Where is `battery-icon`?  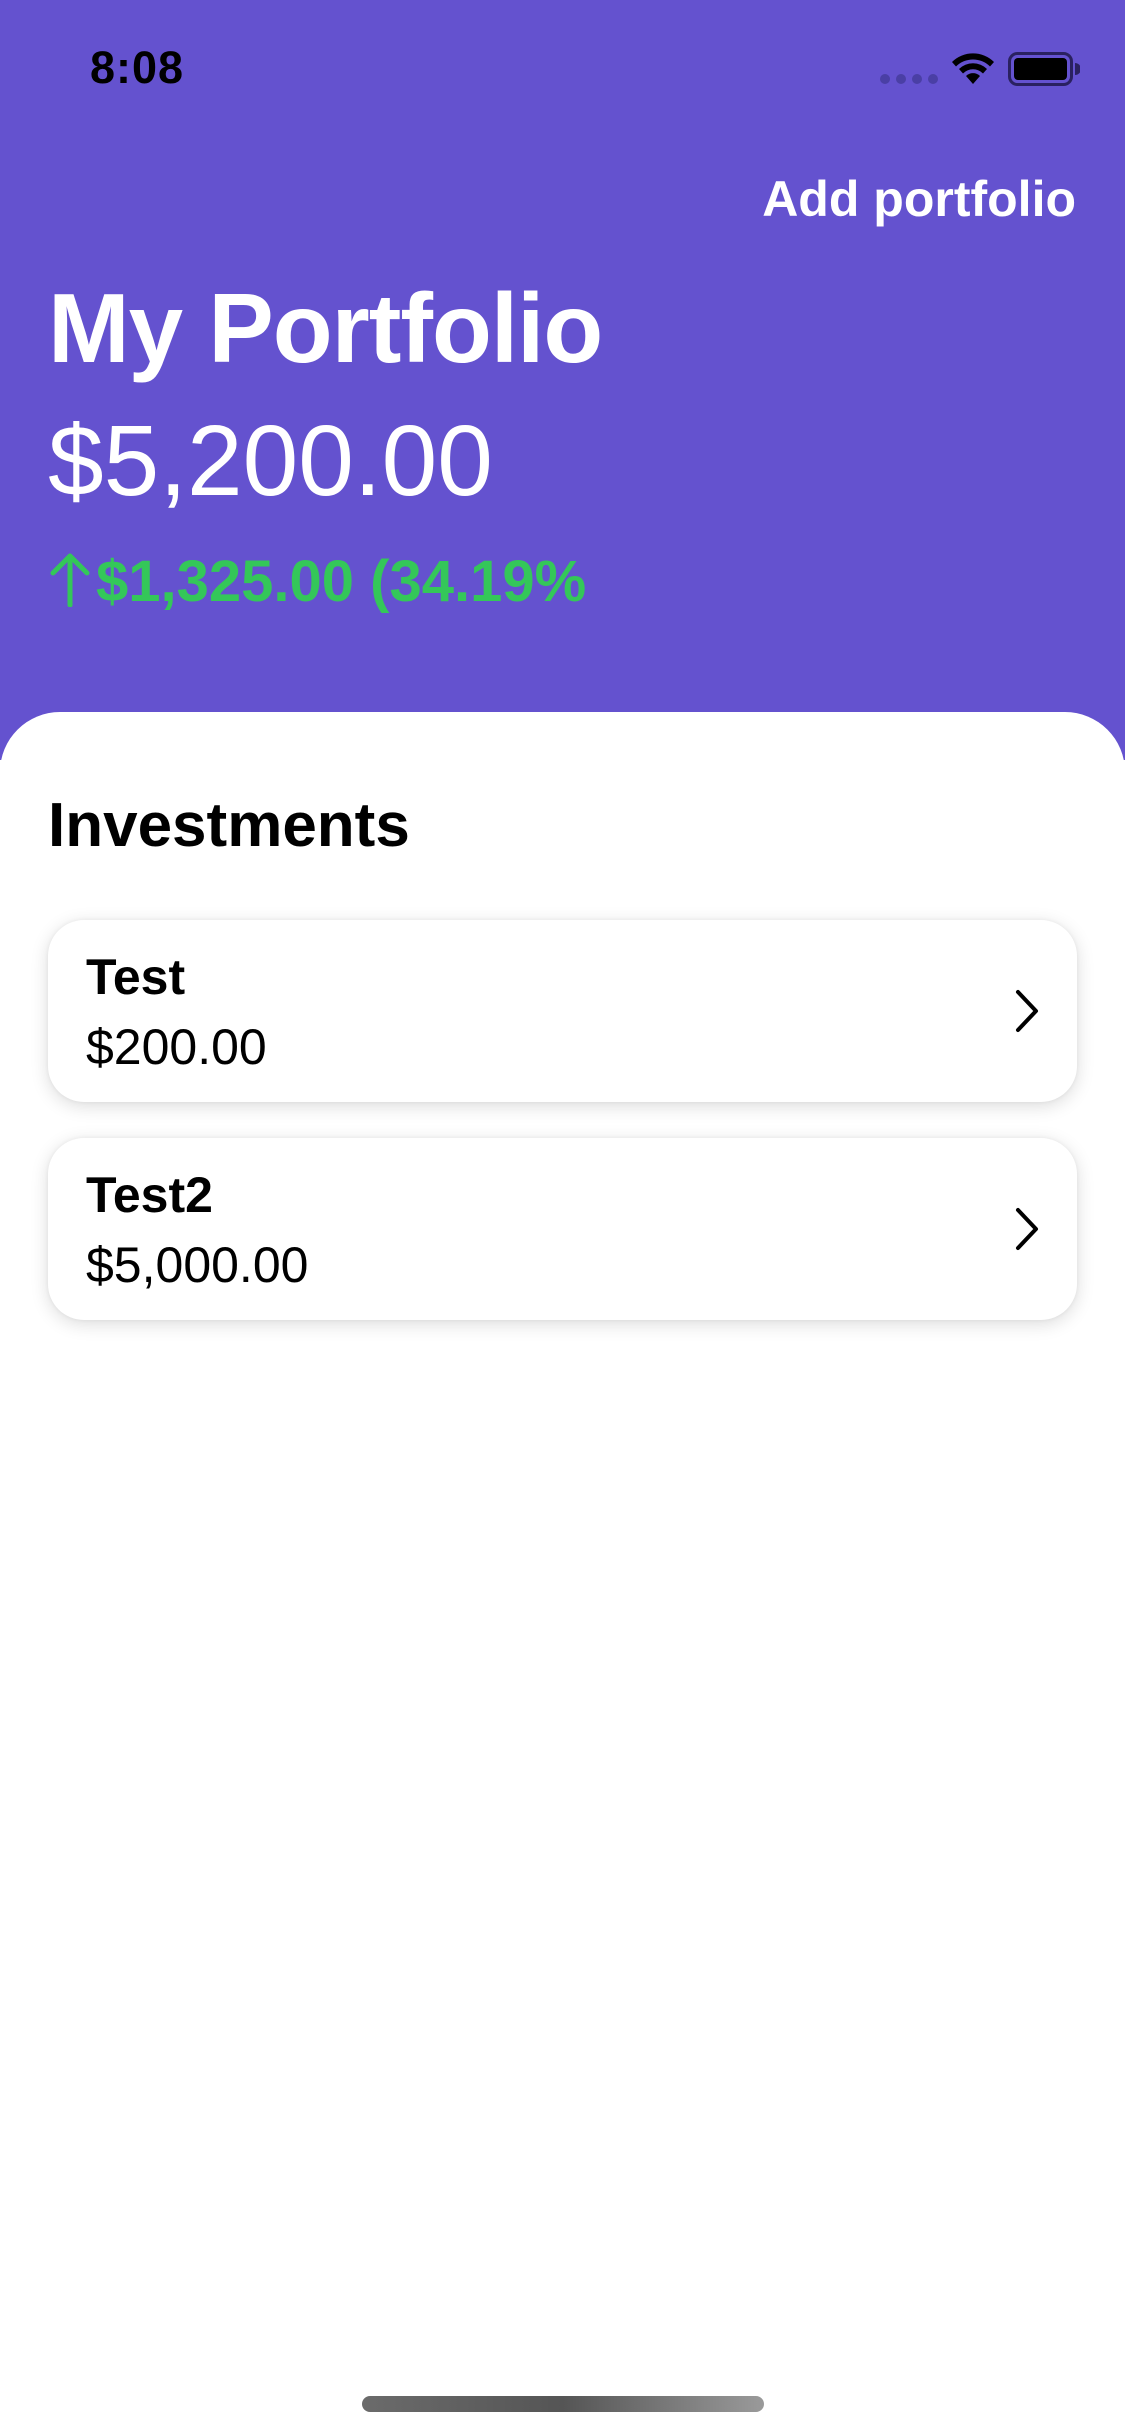
battery-icon is located at coordinates (1044, 69).